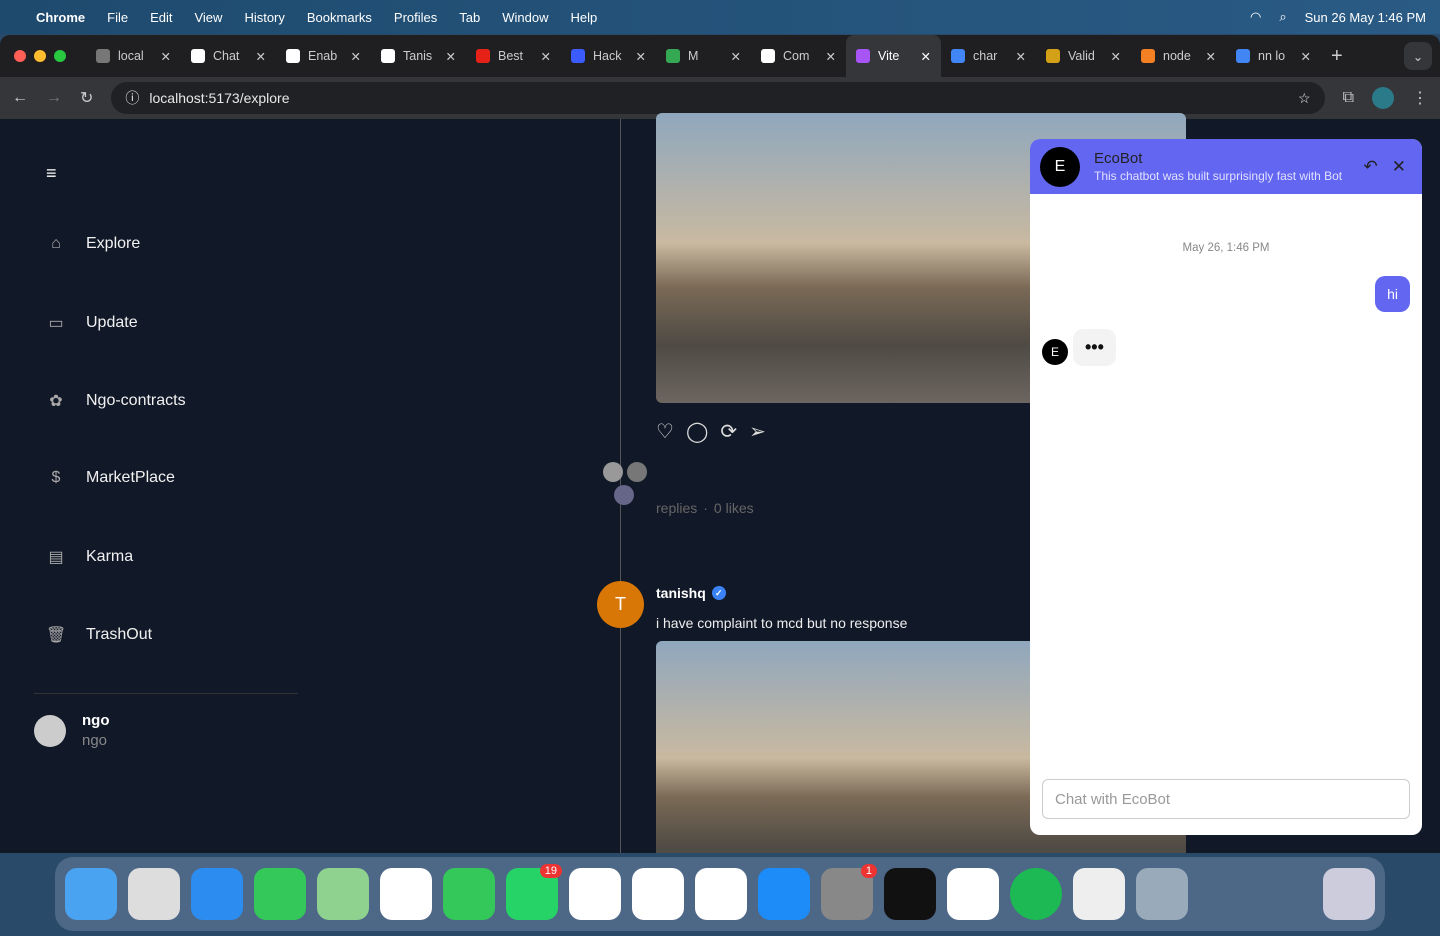  I want to click on menu-bookmarks: Bookmarks, so click(339, 17).